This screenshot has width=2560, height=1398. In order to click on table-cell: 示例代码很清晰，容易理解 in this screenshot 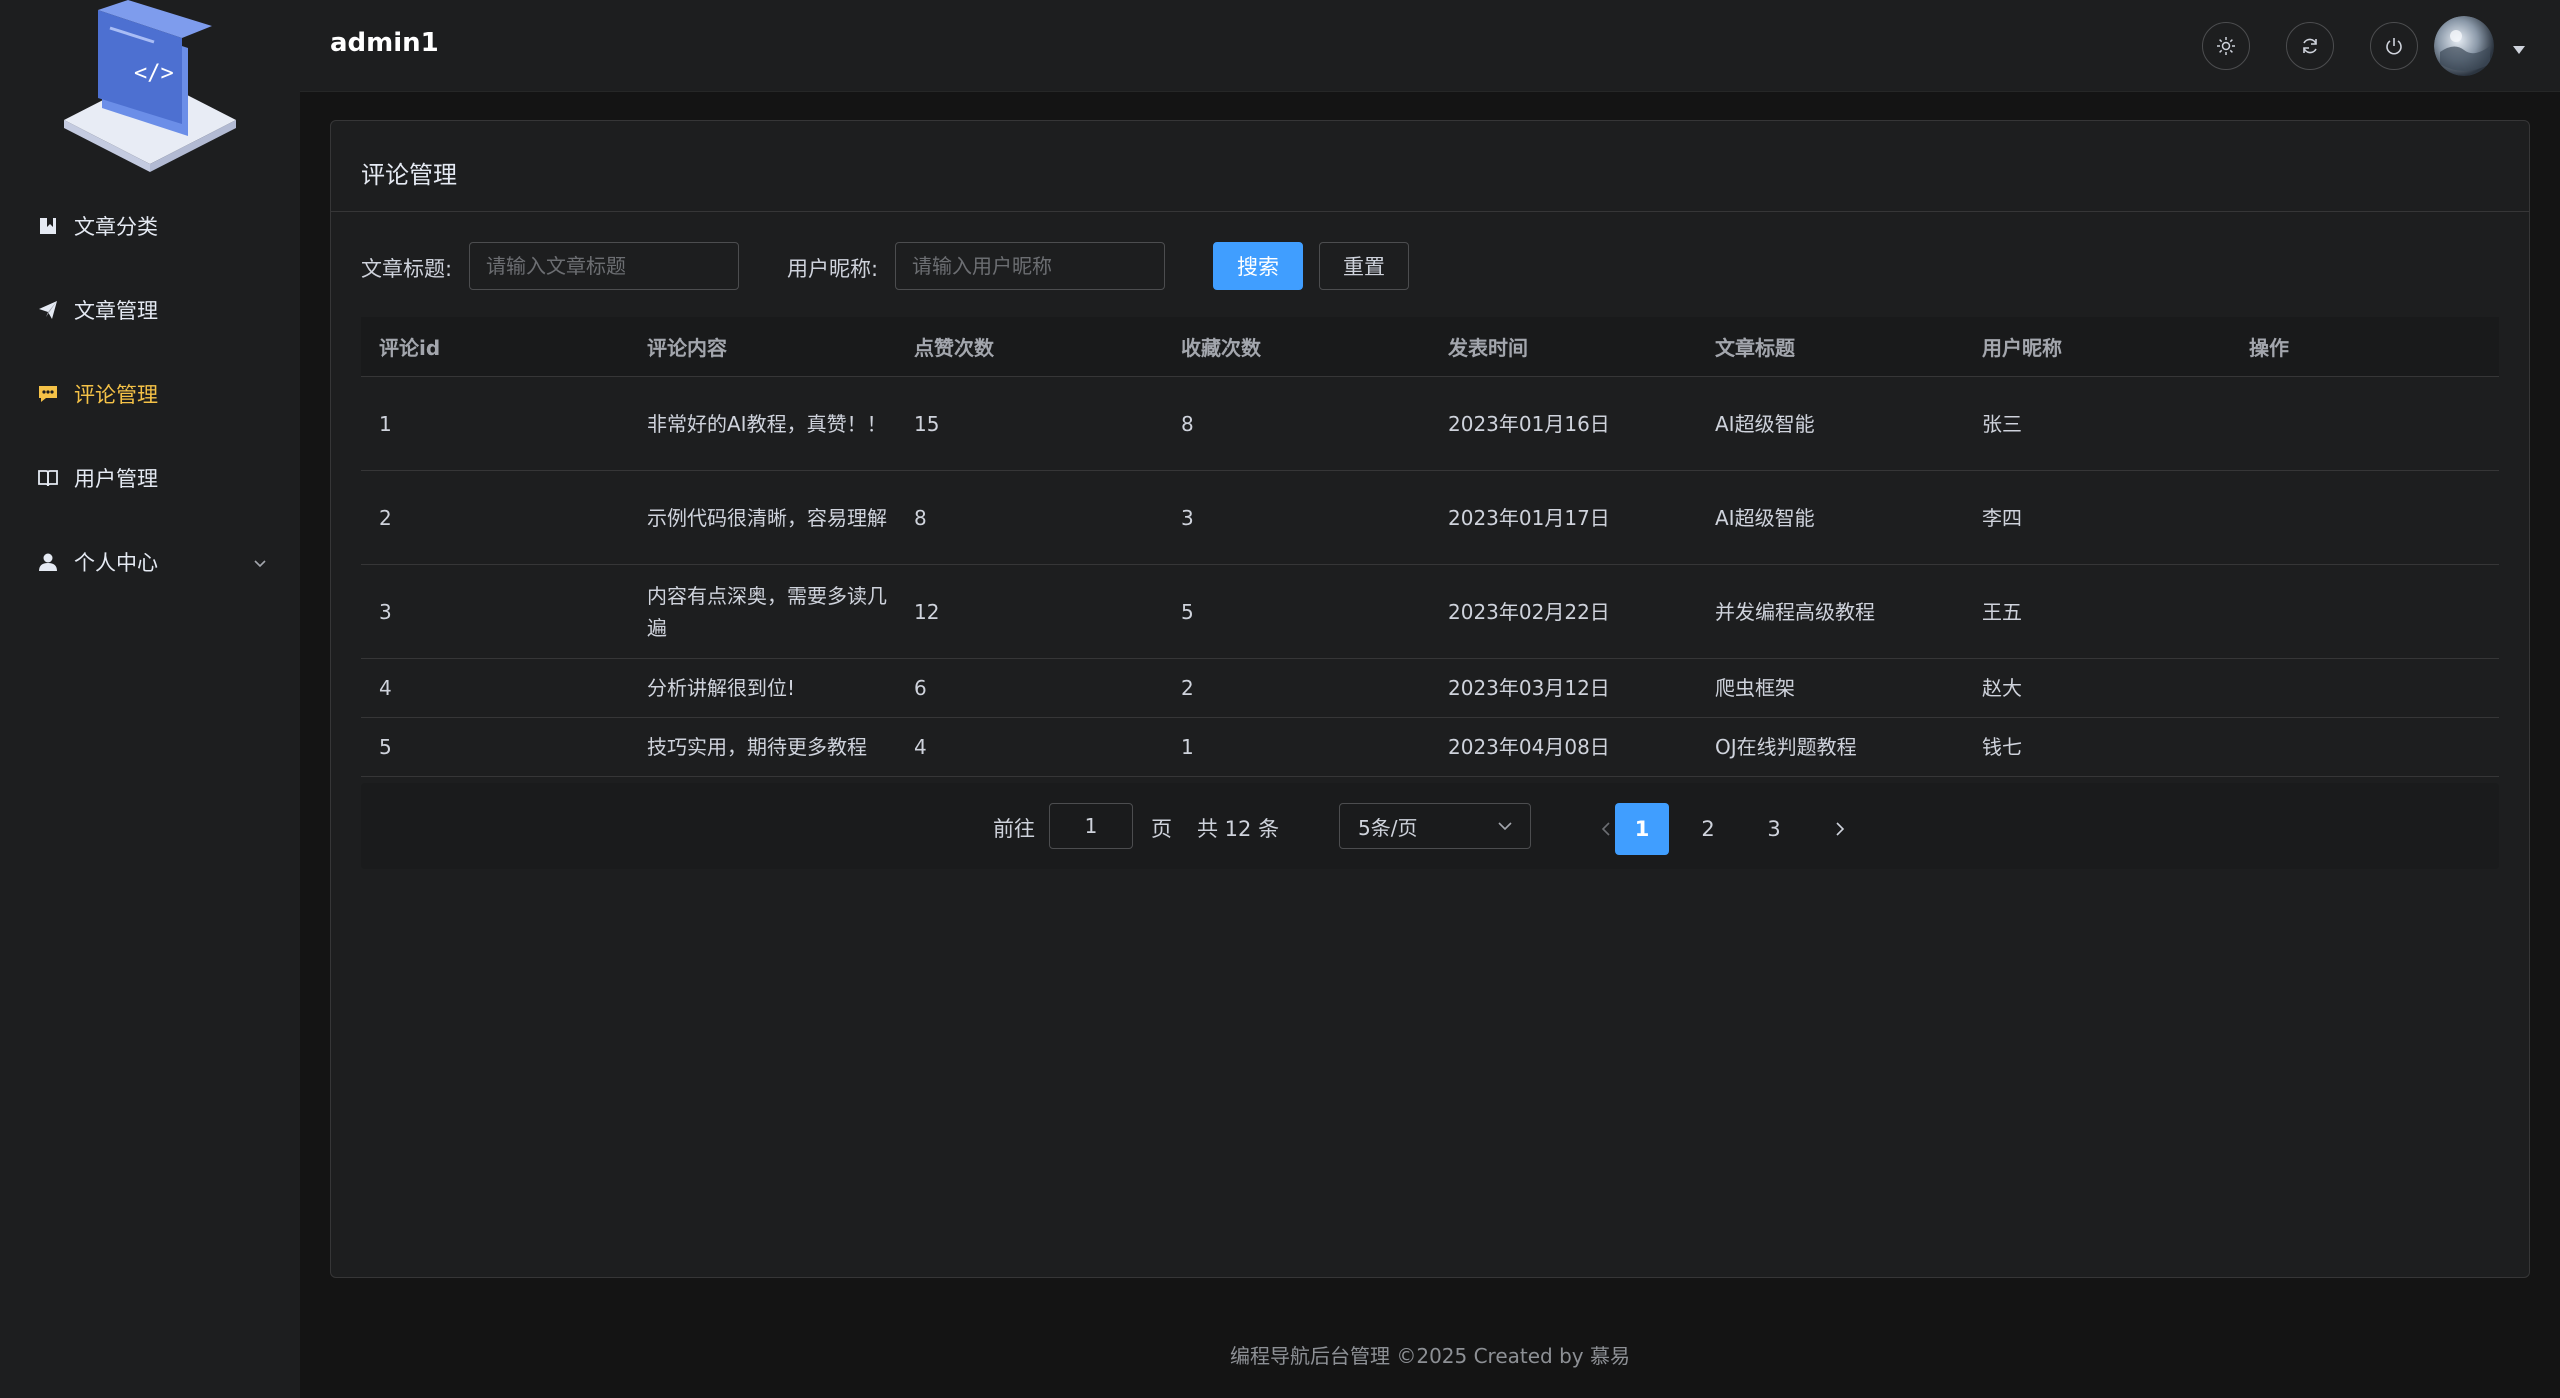, I will do `click(762, 518)`.